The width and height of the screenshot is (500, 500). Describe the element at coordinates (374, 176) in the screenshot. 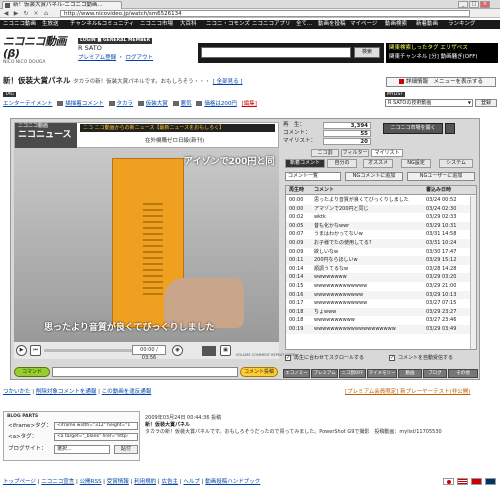

I see `ng-comment-button: NGコメントに追加` at that location.